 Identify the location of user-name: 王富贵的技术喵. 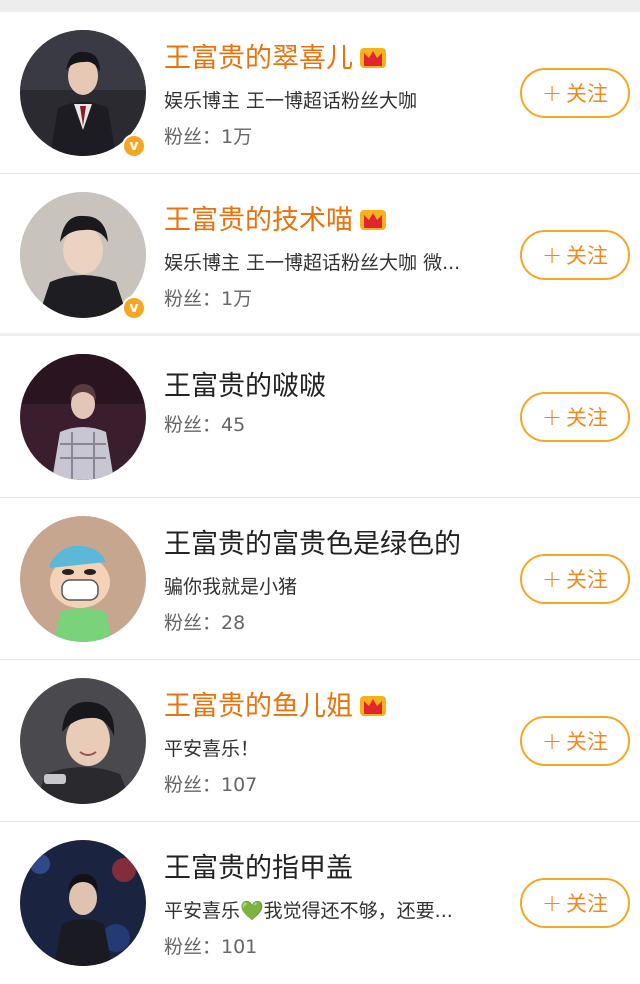
(275, 221).